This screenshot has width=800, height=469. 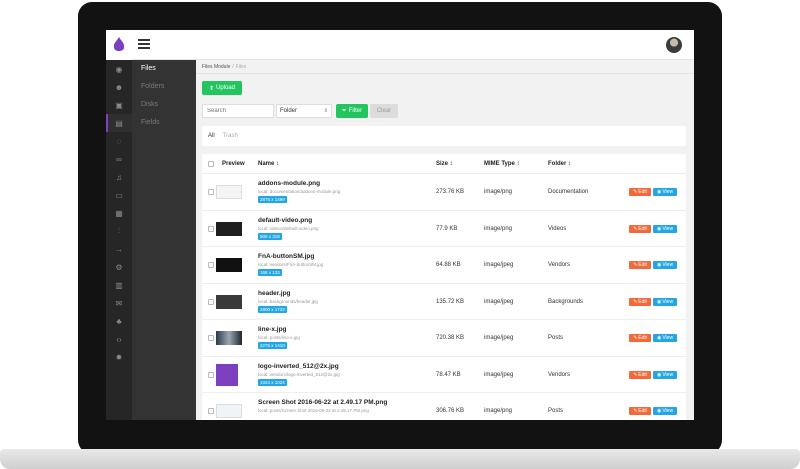 I want to click on app-logo, so click(x=119, y=45).